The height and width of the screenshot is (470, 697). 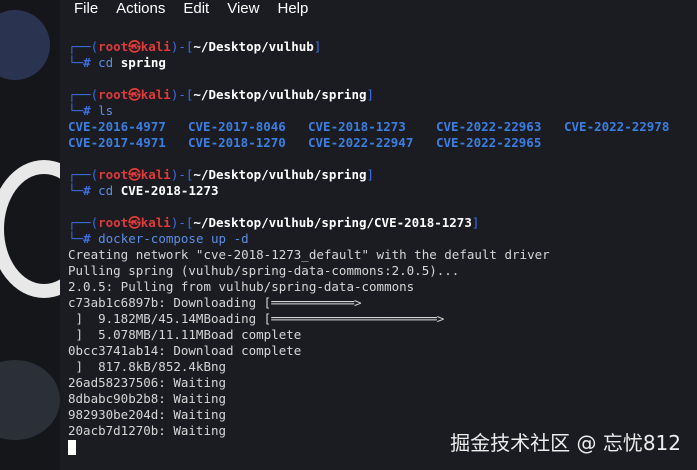 I want to click on command-line: └─# ls, so click(x=91, y=110).